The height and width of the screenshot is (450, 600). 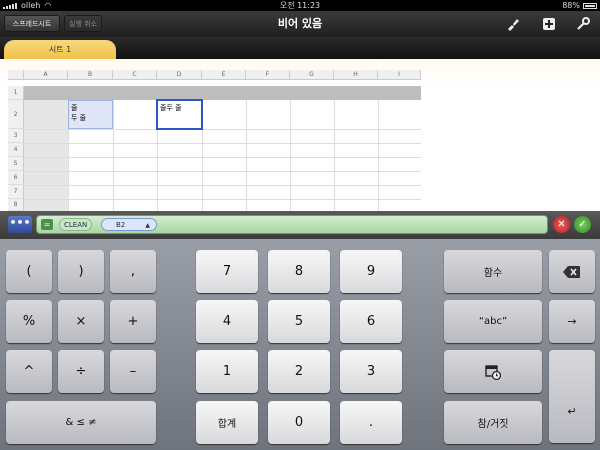 I want to click on equals-icon: =, so click(x=47, y=224).